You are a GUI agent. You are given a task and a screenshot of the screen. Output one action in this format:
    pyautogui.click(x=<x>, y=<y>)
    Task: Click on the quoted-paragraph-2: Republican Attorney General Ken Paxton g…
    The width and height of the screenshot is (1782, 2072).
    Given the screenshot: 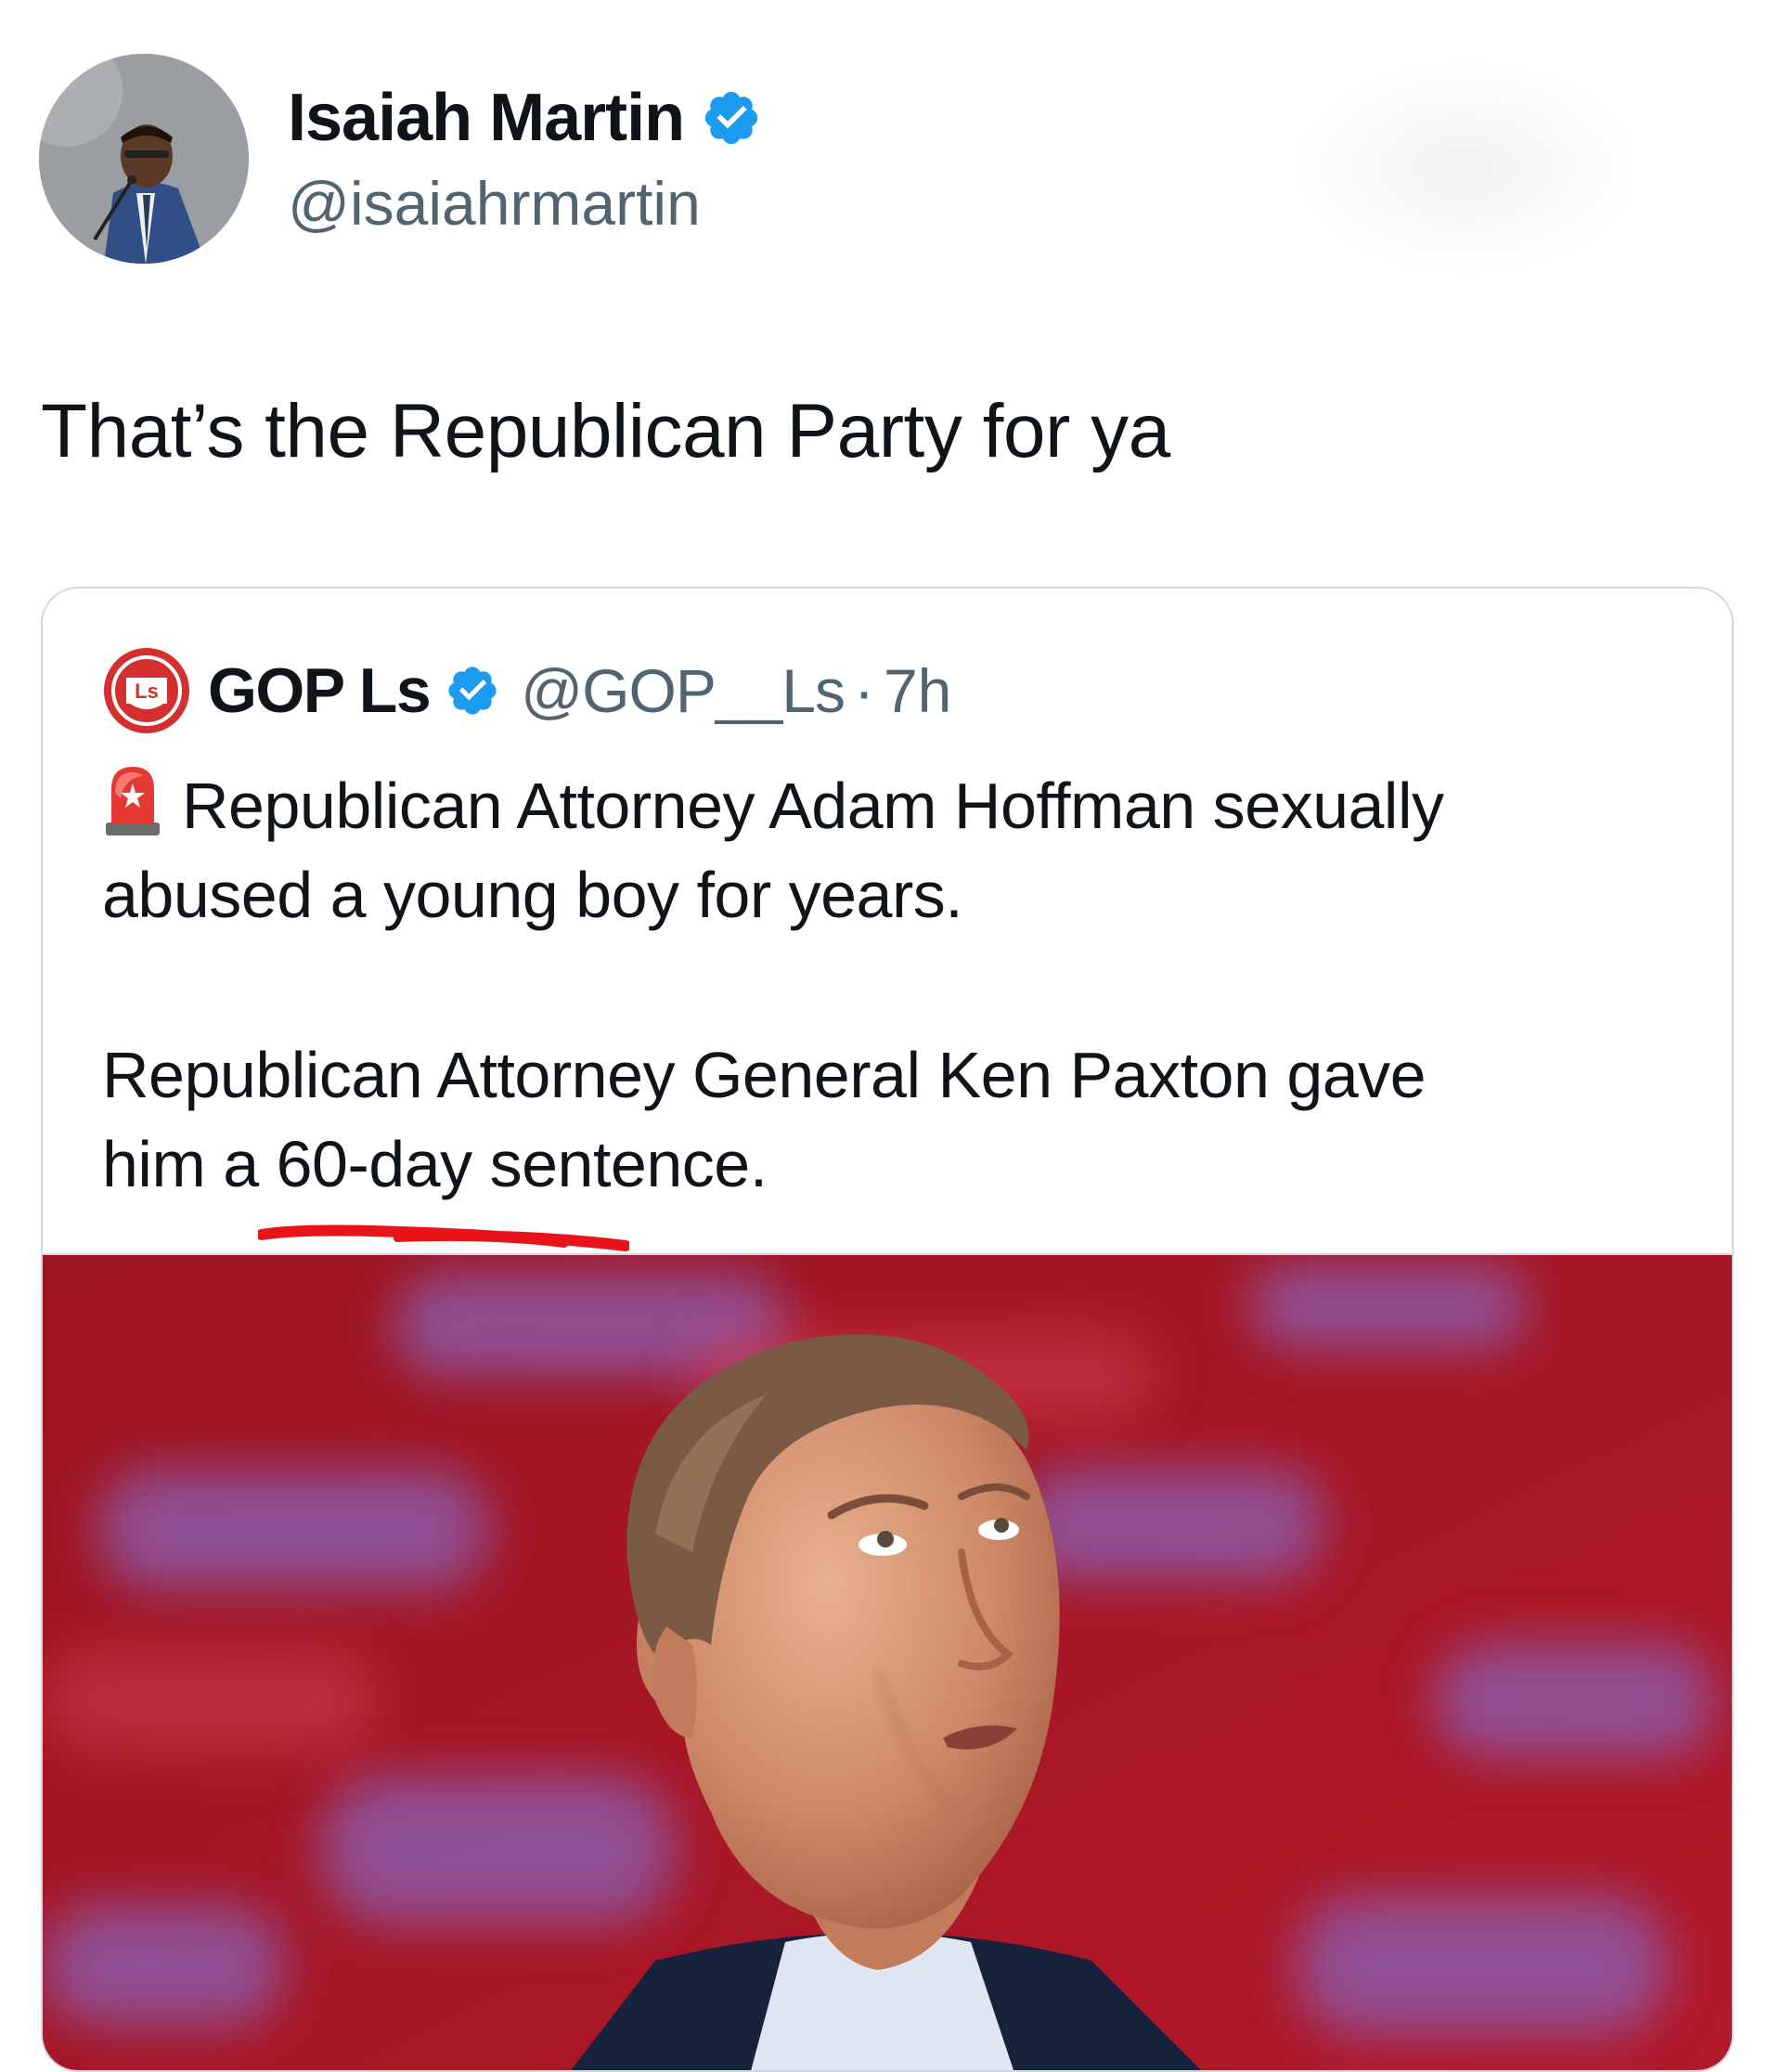 What is the action you would take?
    pyautogui.click(x=891, y=1119)
    